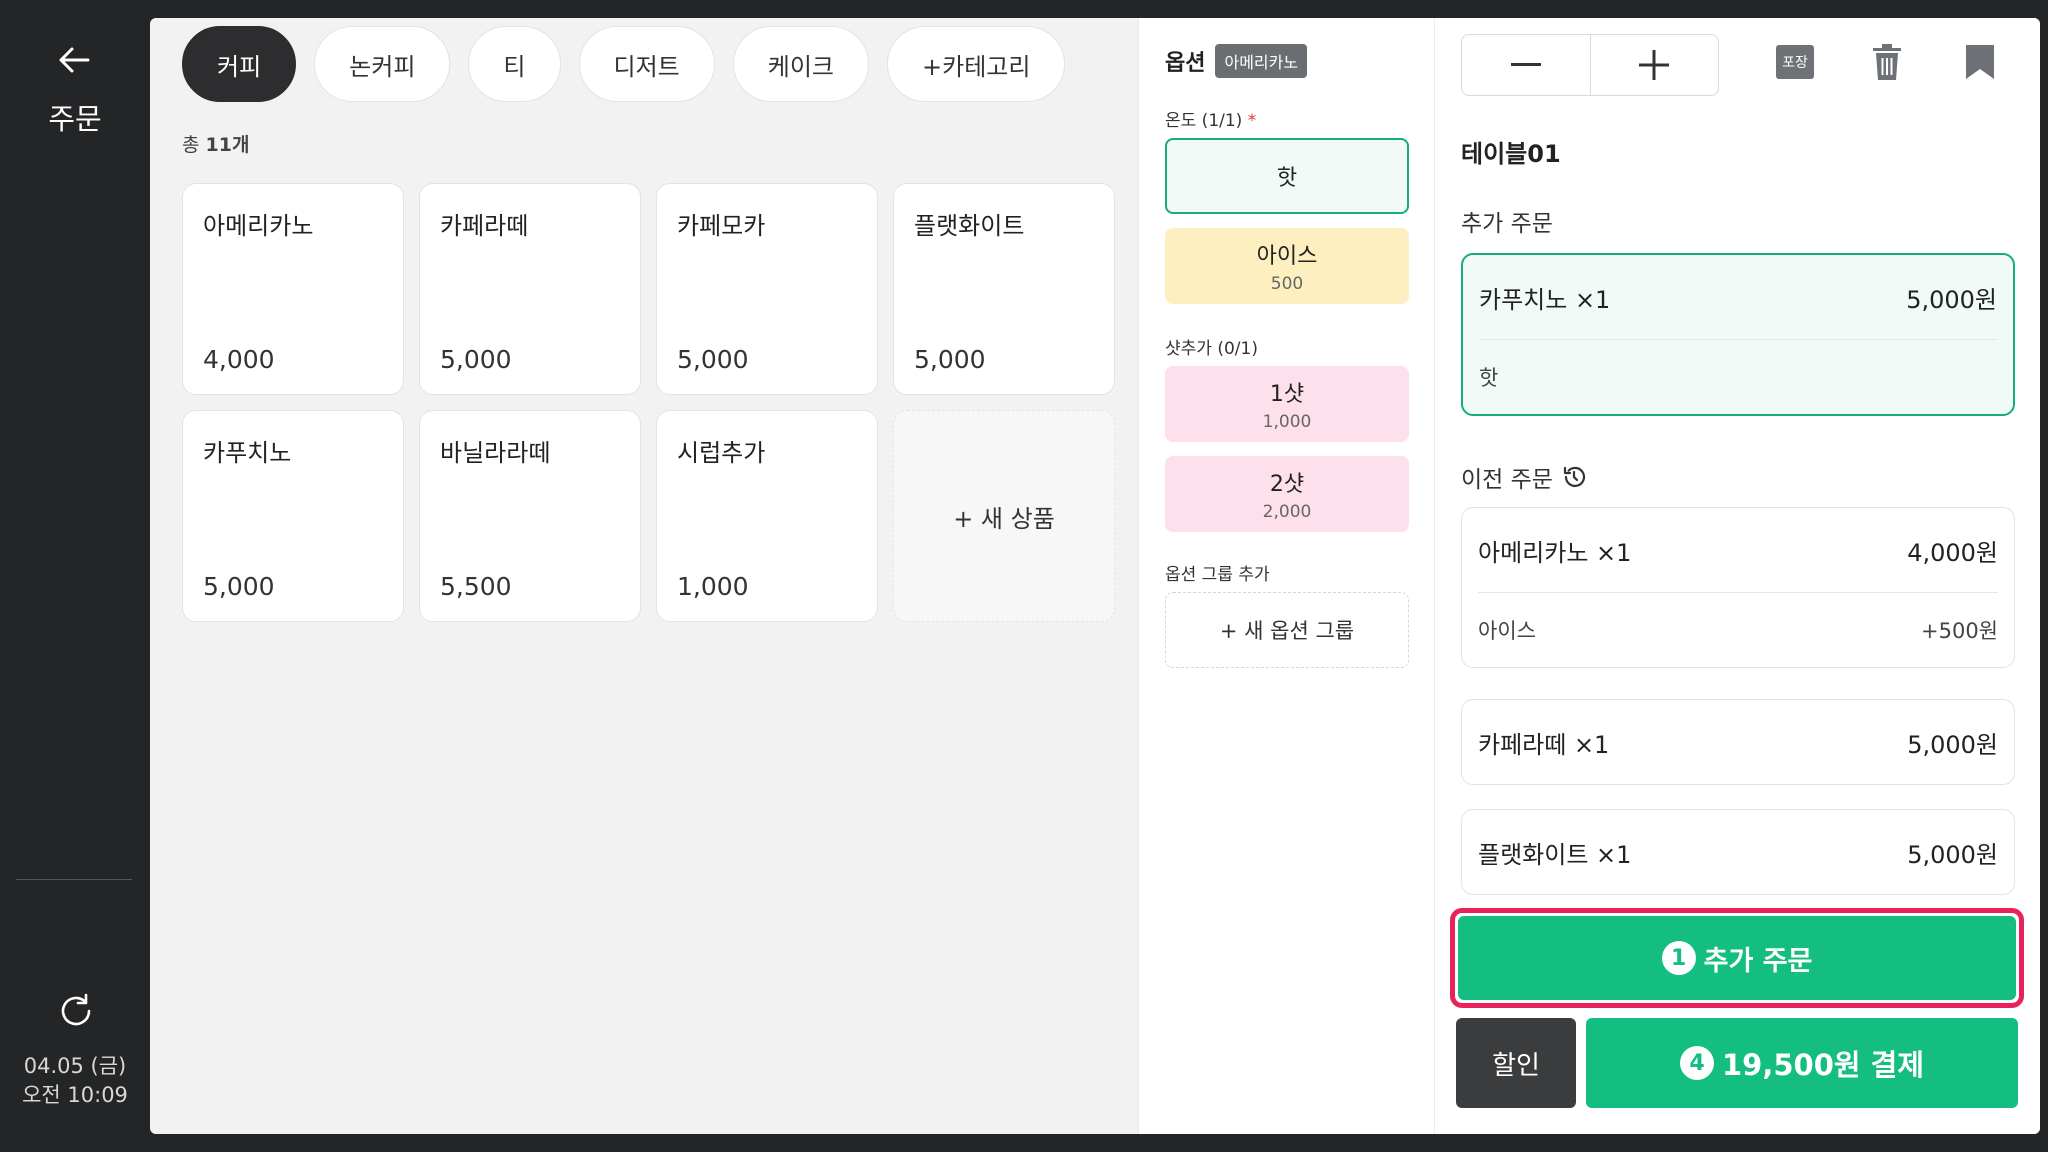  I want to click on item-name: 카페라떼 ×1, so click(1544, 744).